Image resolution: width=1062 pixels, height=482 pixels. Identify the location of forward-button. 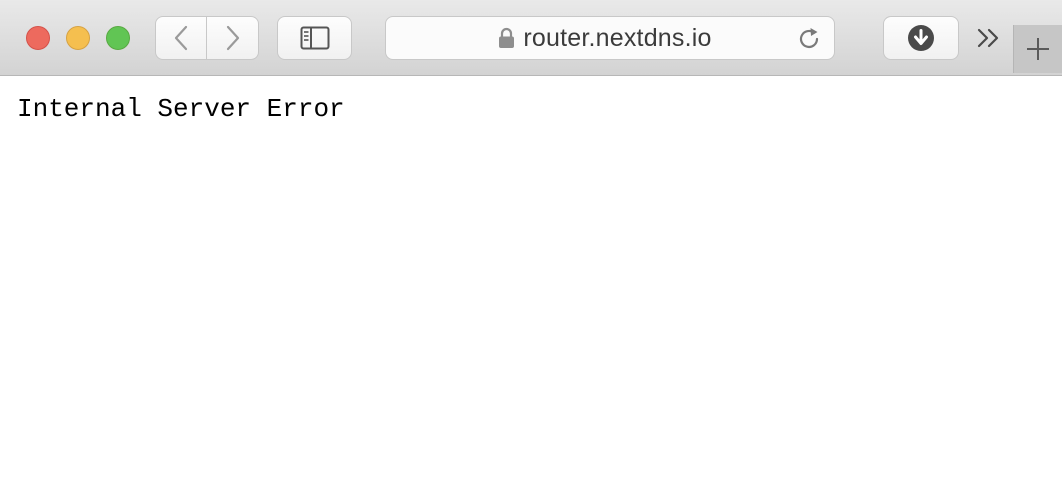
(233, 38).